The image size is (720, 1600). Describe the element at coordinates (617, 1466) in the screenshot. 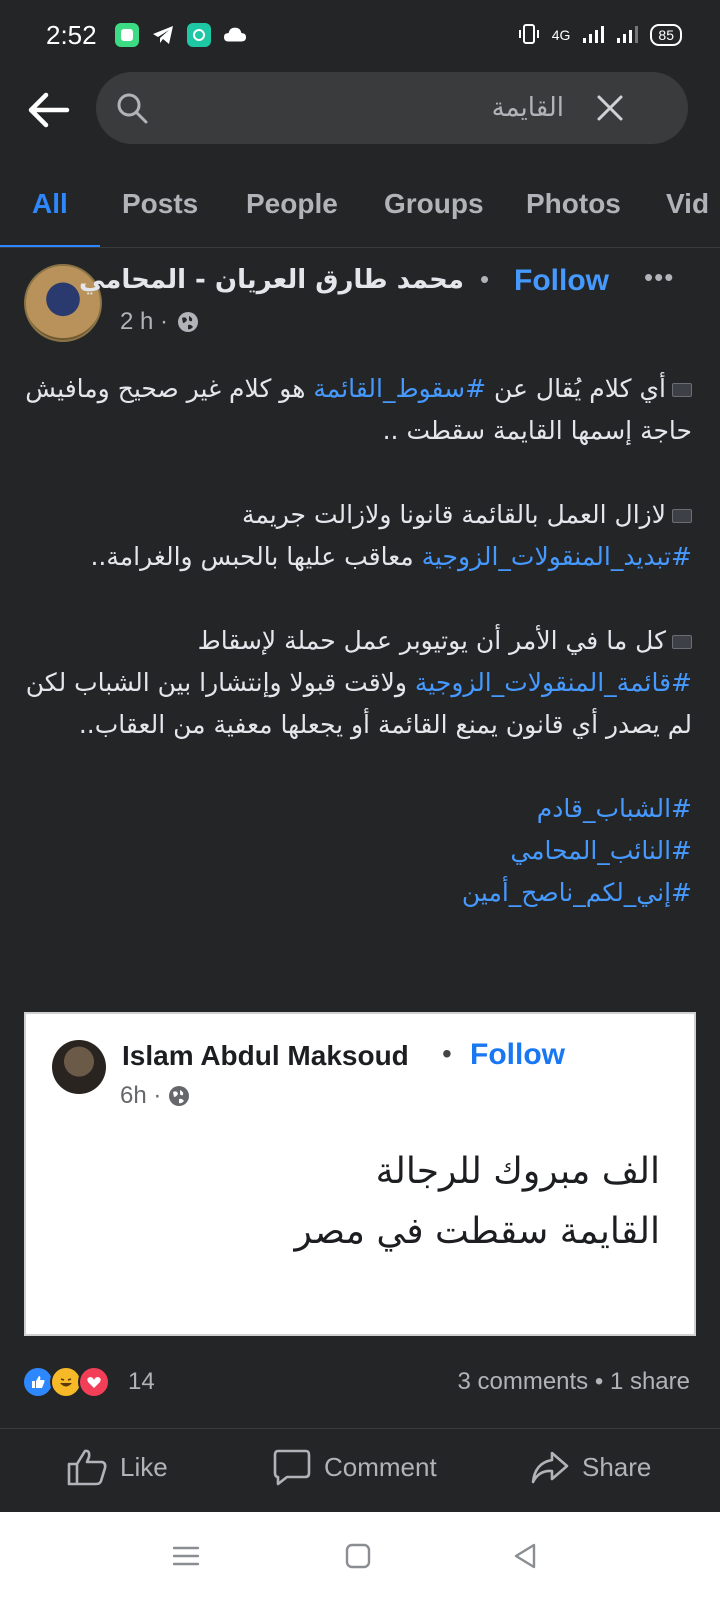

I see `share-label: Share` at that location.